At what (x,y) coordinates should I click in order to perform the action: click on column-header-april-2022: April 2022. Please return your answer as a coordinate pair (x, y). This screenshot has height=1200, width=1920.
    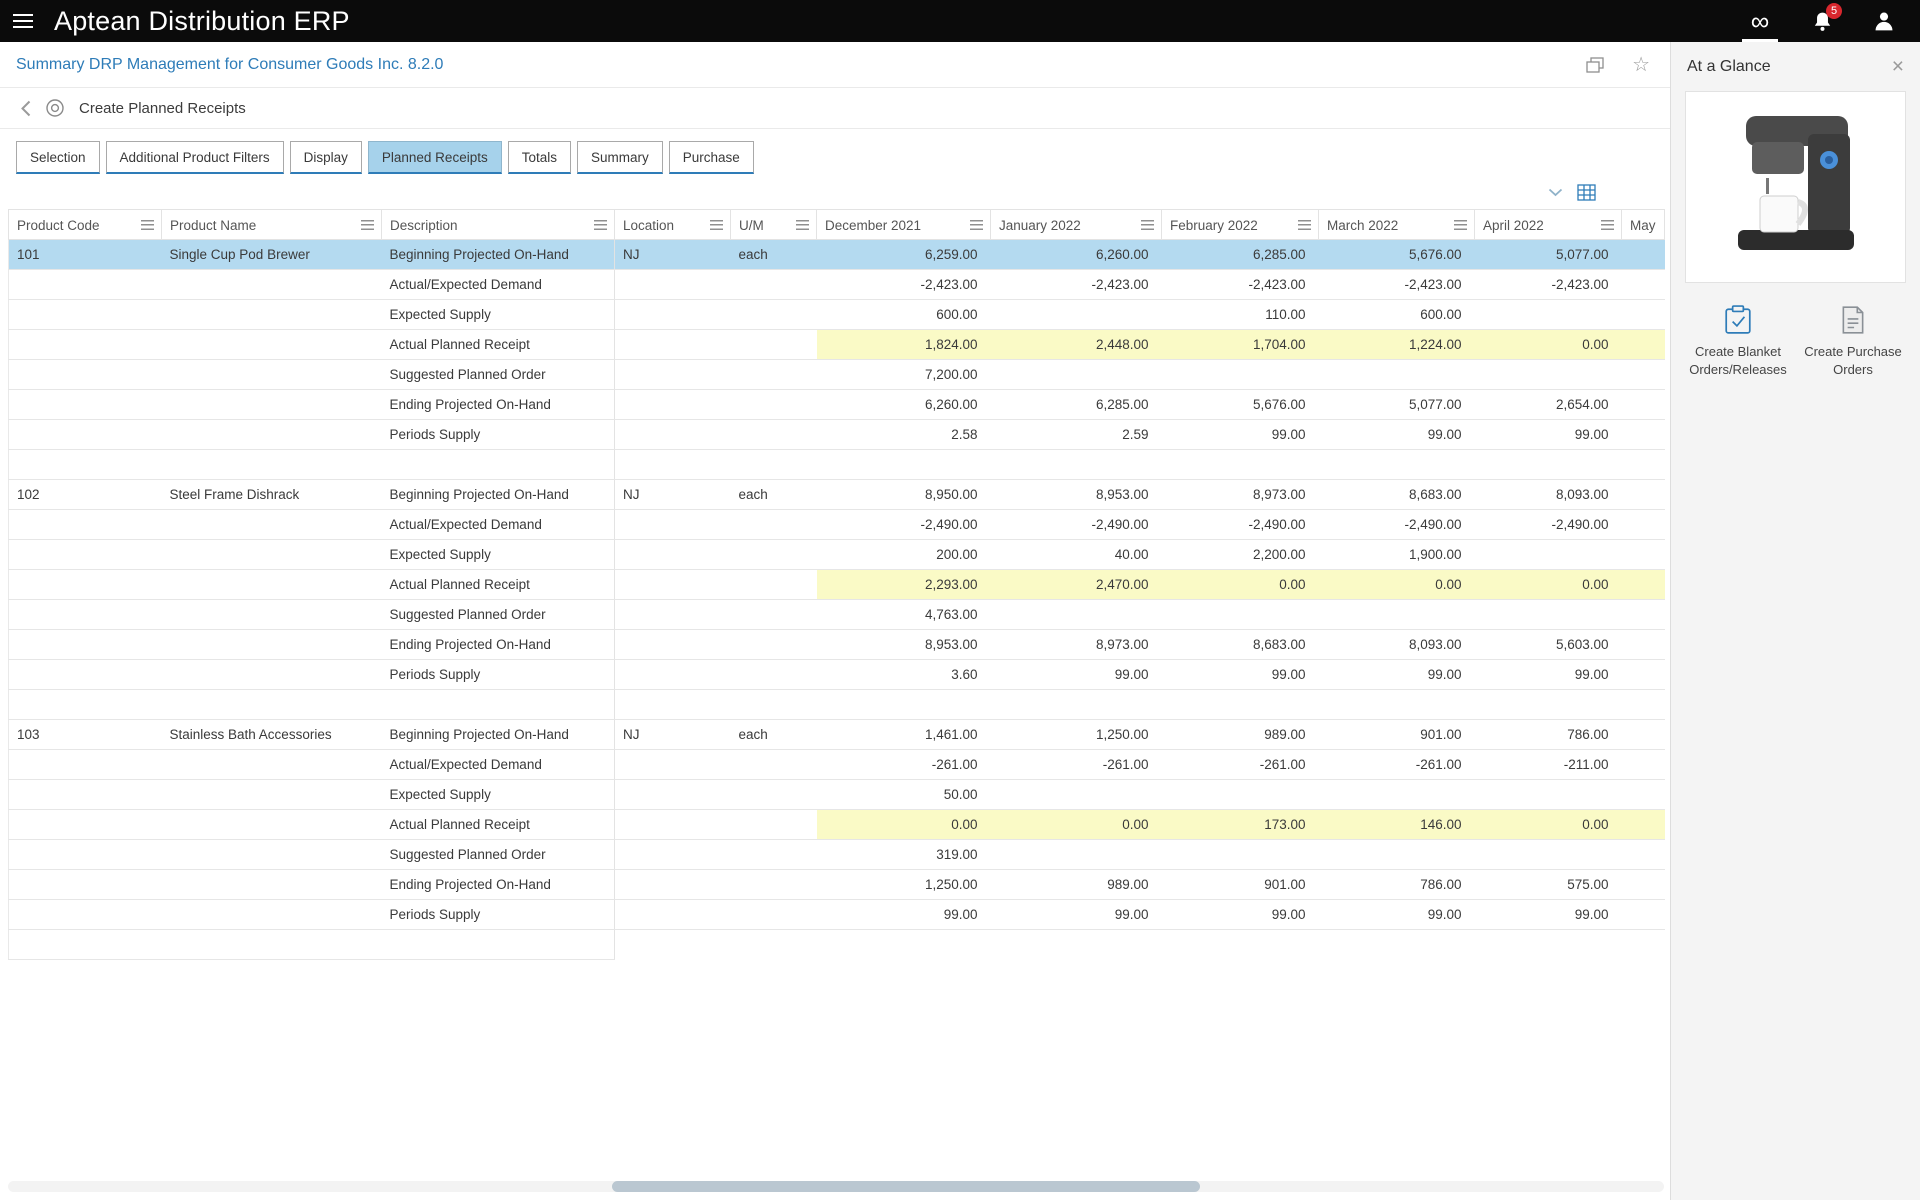
    Looking at the image, I should click on (1548, 224).